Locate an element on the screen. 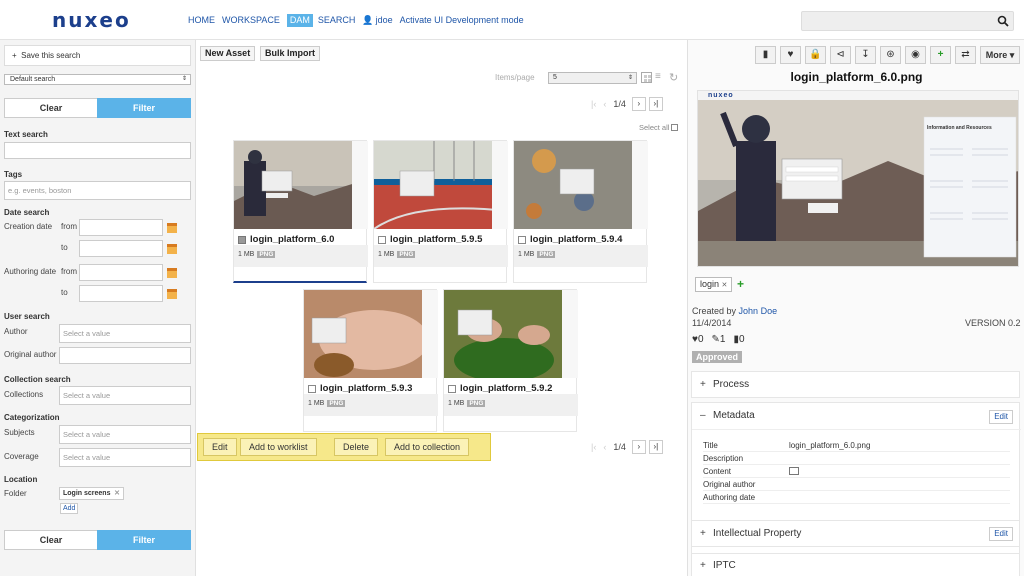 This screenshot has height=576, width=1024. likes: ♥0 is located at coordinates (698, 339).